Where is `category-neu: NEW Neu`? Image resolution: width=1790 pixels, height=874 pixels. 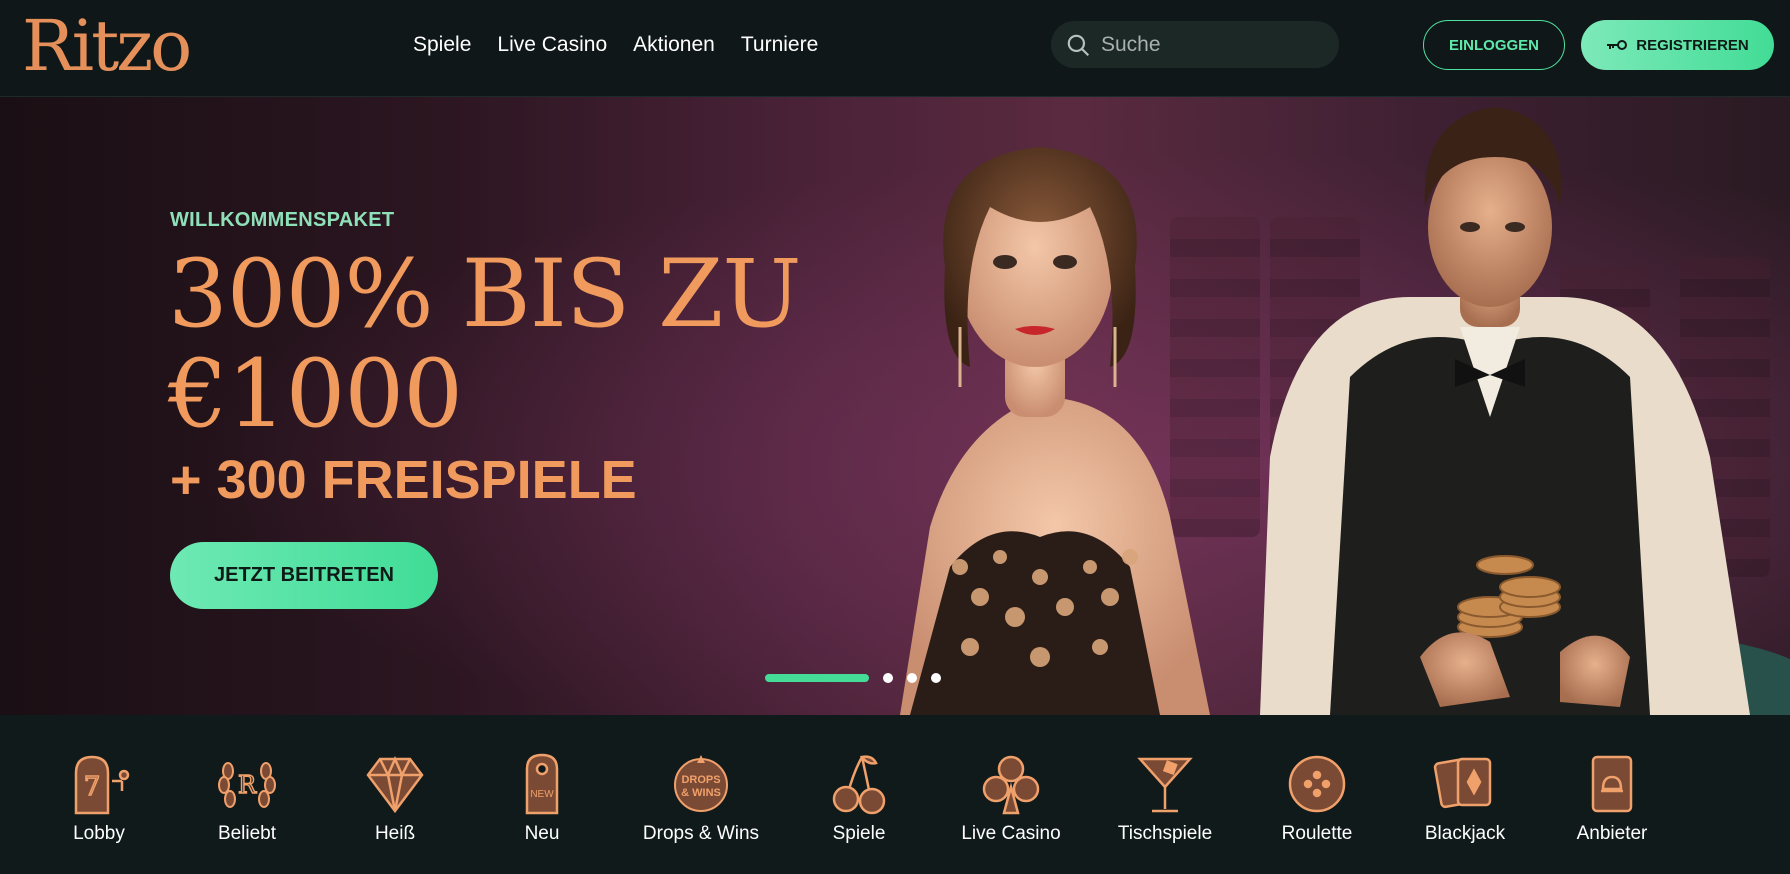
category-neu: NEW Neu is located at coordinates (542, 806).